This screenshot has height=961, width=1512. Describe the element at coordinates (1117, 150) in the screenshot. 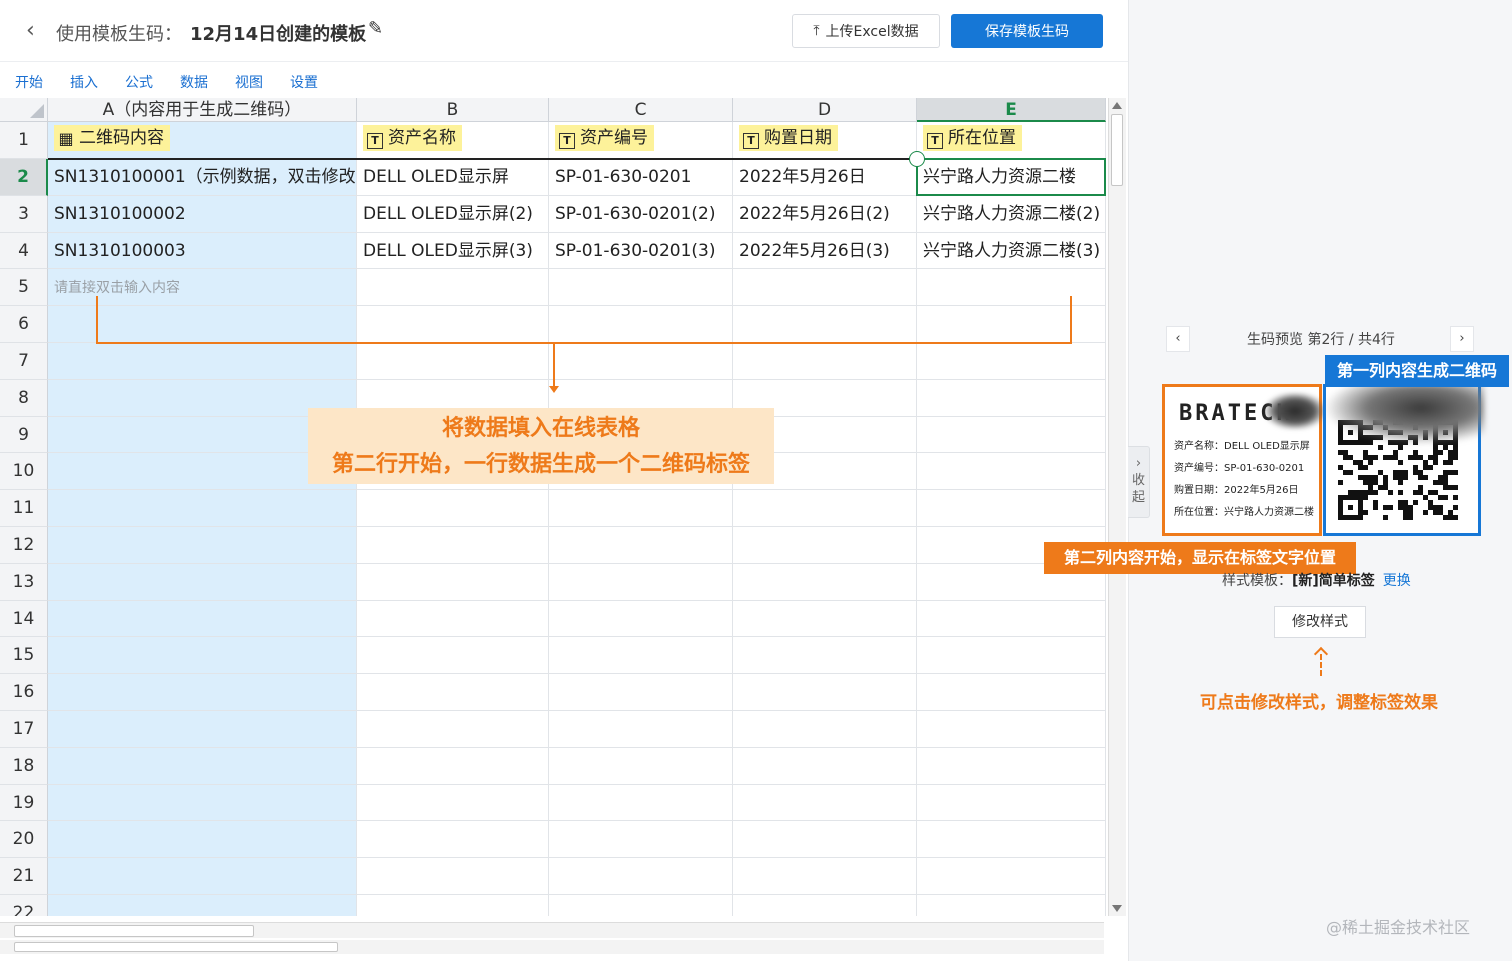

I see `vertical-scroll-thumb` at that location.